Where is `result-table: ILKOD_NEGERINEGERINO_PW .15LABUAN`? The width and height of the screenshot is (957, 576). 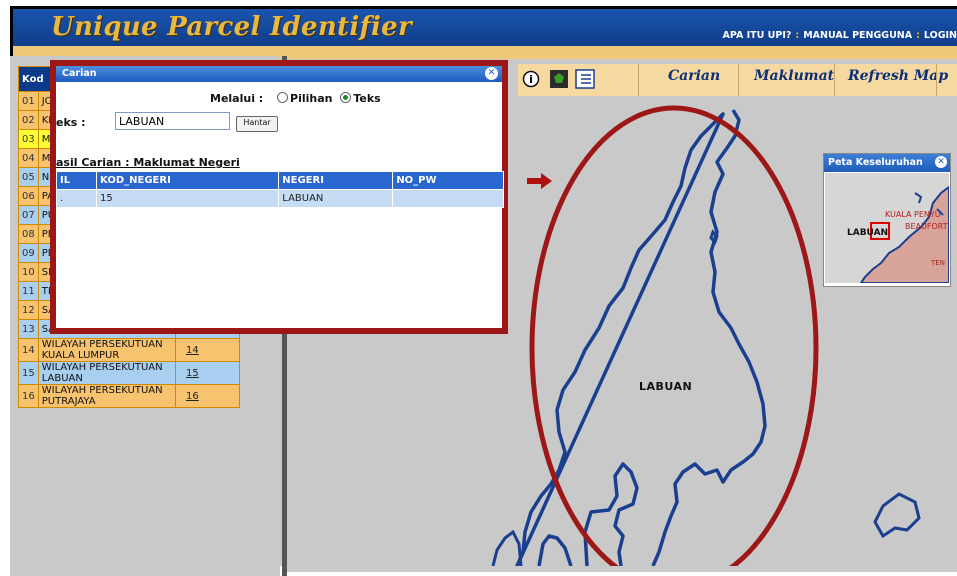 result-table: ILKOD_NEGERINEGERINO_PW .15LABUAN is located at coordinates (280, 189).